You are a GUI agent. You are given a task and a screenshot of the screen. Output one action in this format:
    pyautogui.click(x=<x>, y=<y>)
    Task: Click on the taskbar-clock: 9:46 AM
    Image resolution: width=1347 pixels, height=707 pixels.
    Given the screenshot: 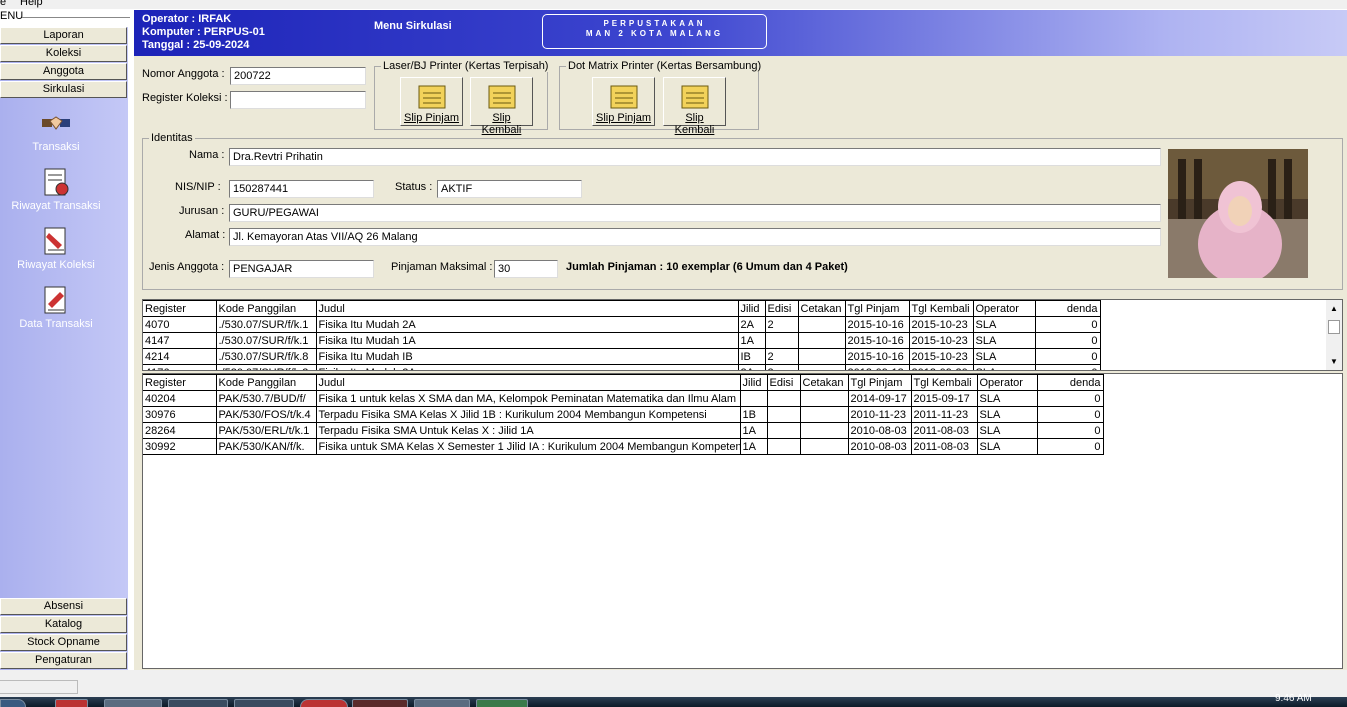 What is the action you would take?
    pyautogui.click(x=1293, y=698)
    